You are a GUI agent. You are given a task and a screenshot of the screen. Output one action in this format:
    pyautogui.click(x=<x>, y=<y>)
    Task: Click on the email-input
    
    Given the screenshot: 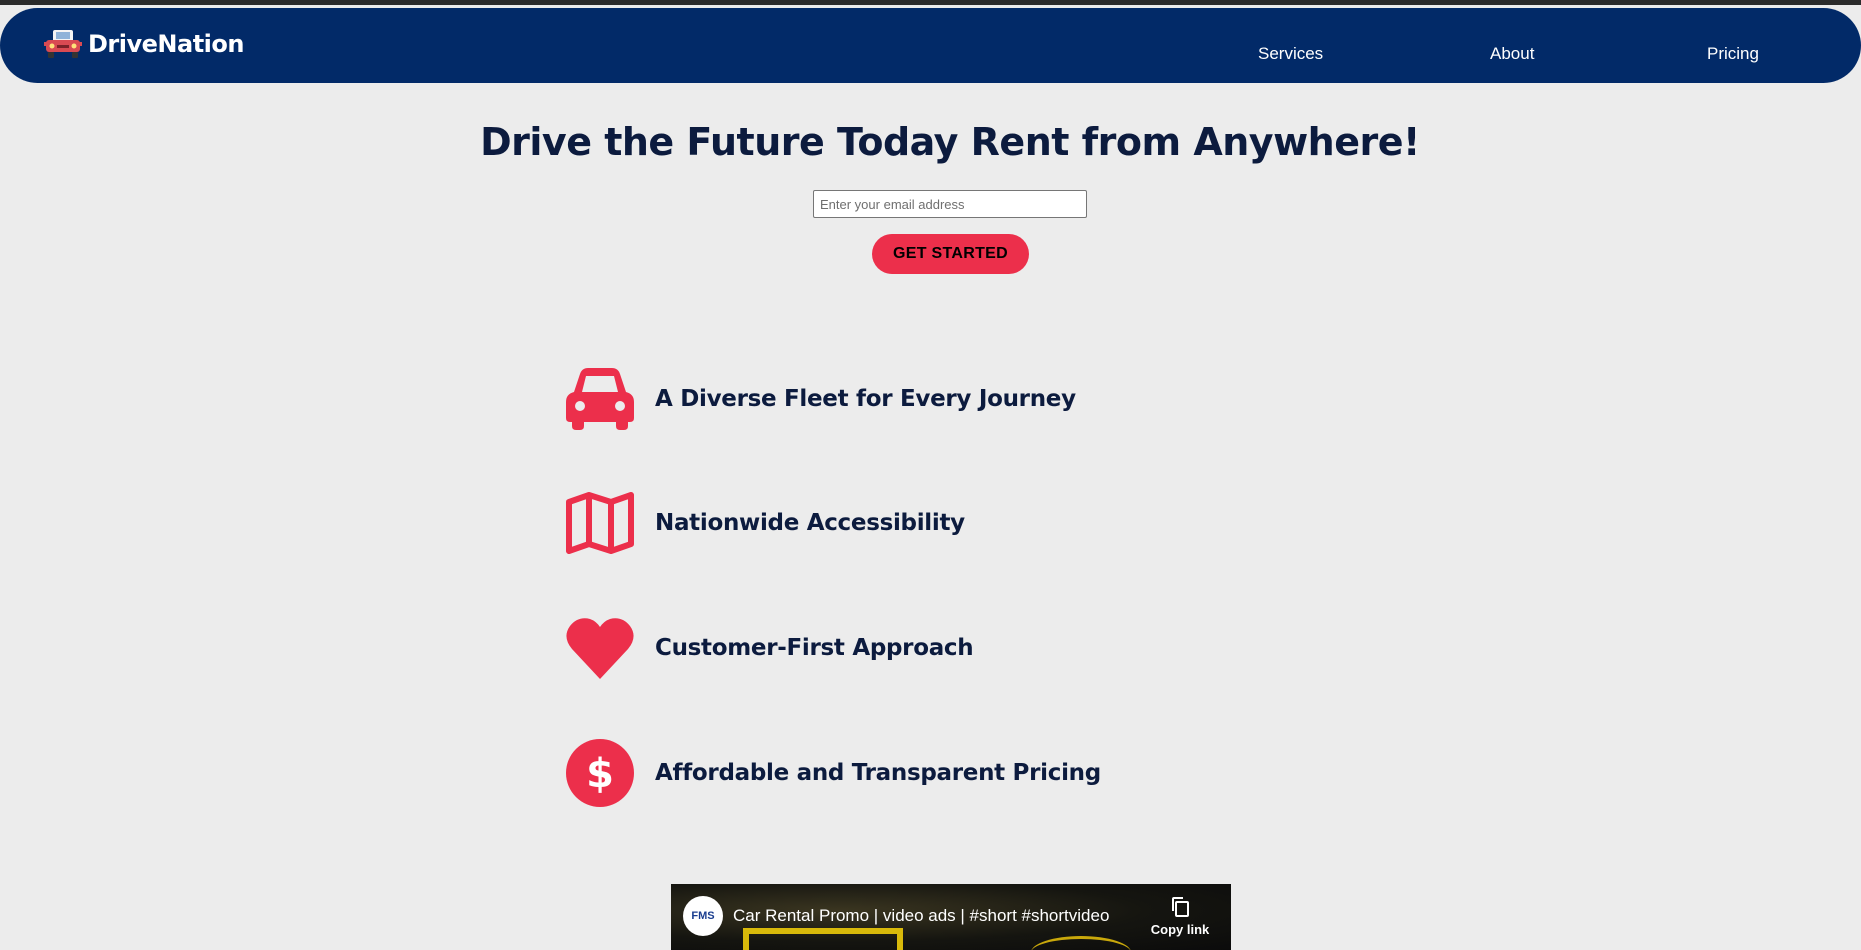 What is the action you would take?
    pyautogui.click(x=950, y=204)
    